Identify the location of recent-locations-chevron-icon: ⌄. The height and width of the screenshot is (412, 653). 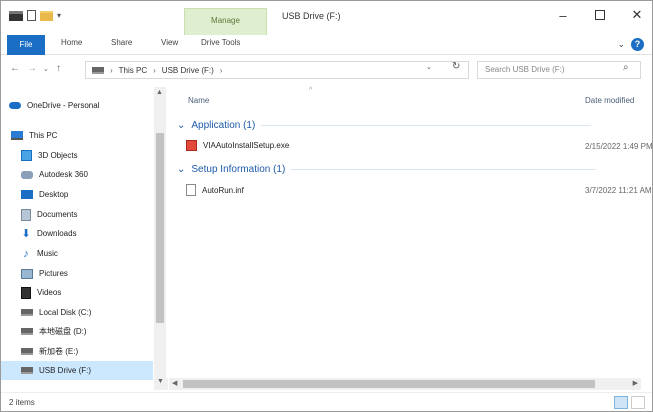
(46, 69).